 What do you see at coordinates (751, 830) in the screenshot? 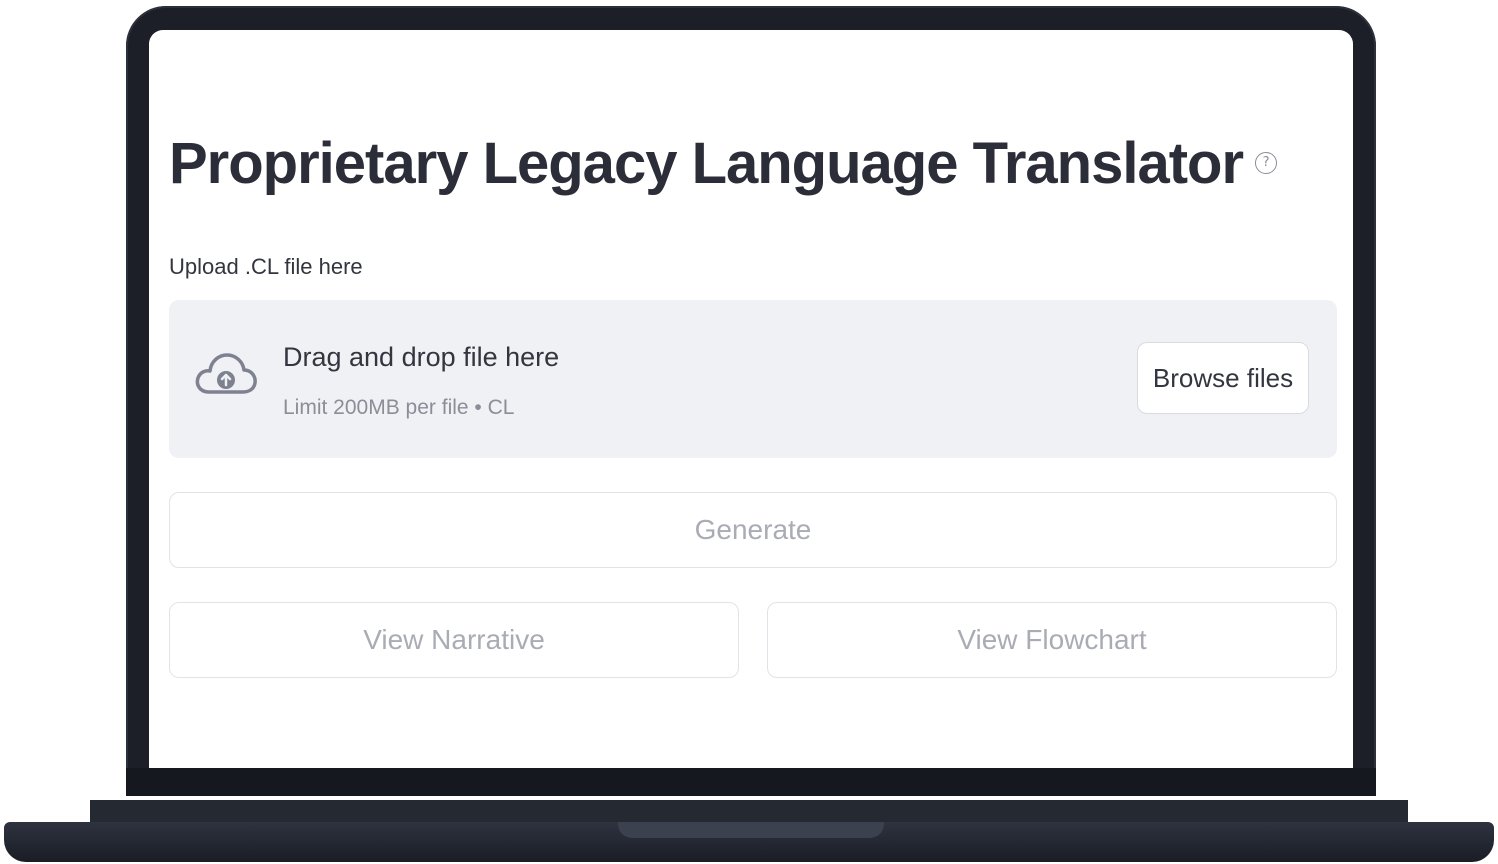
I see `laptop-notch` at bounding box center [751, 830].